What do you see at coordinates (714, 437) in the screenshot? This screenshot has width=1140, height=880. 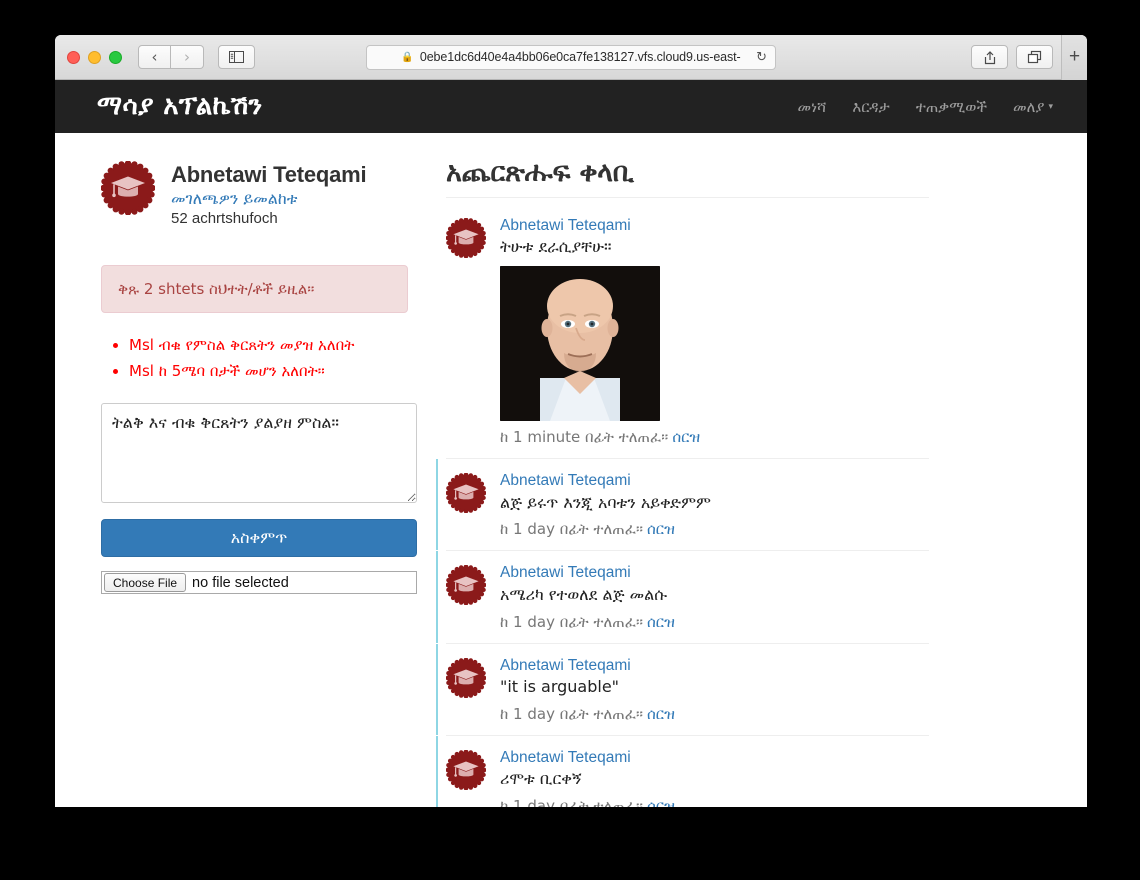 I see `post-timestamp: ከ 1 minute በፊት ተለጠፈ። ሰርዝ` at bounding box center [714, 437].